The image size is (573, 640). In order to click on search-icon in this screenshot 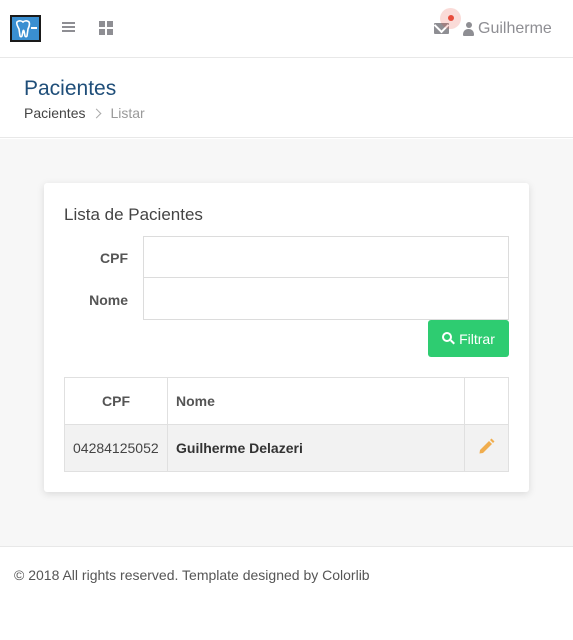, I will do `click(449, 338)`.